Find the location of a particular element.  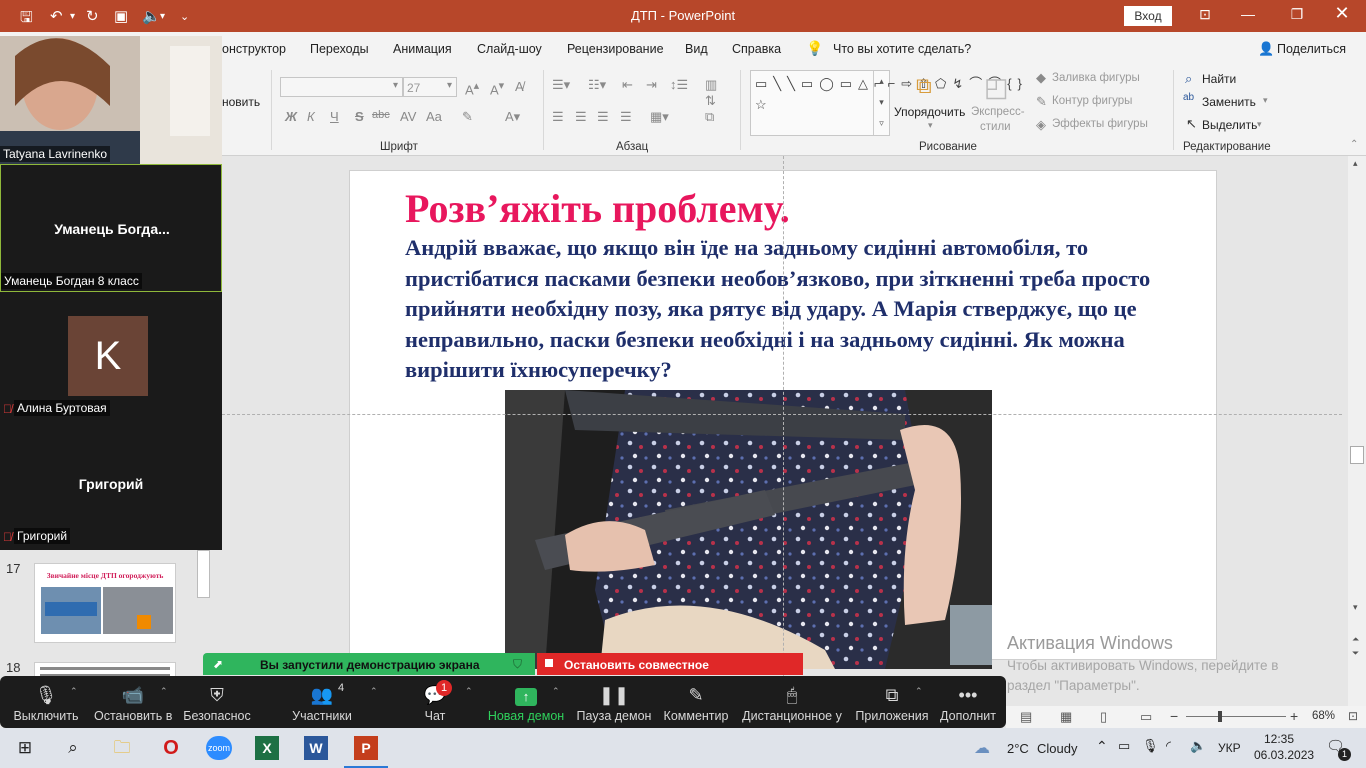

tab-review: Рецензирование is located at coordinates (615, 49).